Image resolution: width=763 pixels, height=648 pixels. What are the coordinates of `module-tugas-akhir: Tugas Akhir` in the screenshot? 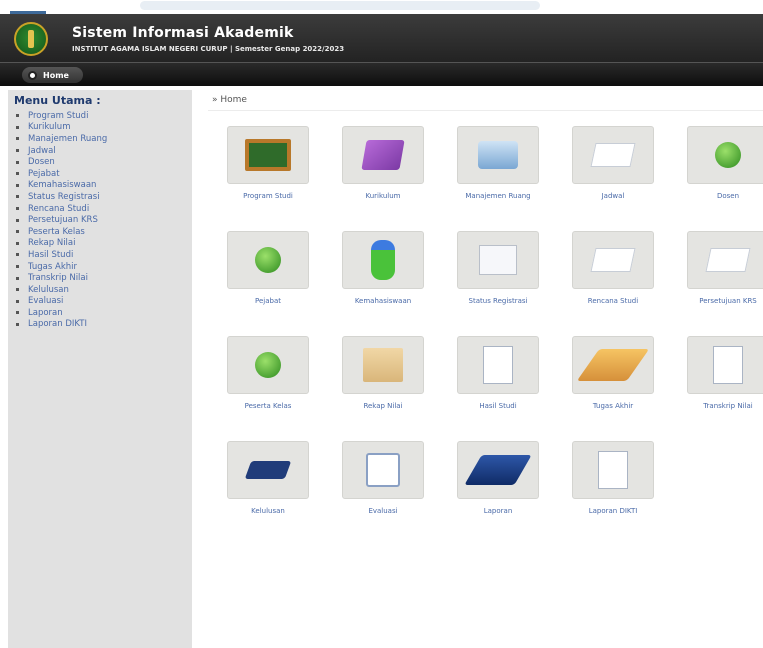 It's located at (621, 386).